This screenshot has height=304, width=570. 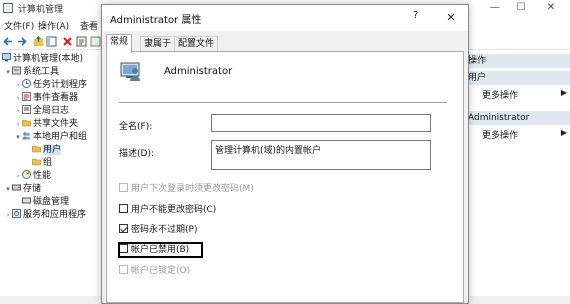 I want to click on storage-icon, so click(x=16, y=187).